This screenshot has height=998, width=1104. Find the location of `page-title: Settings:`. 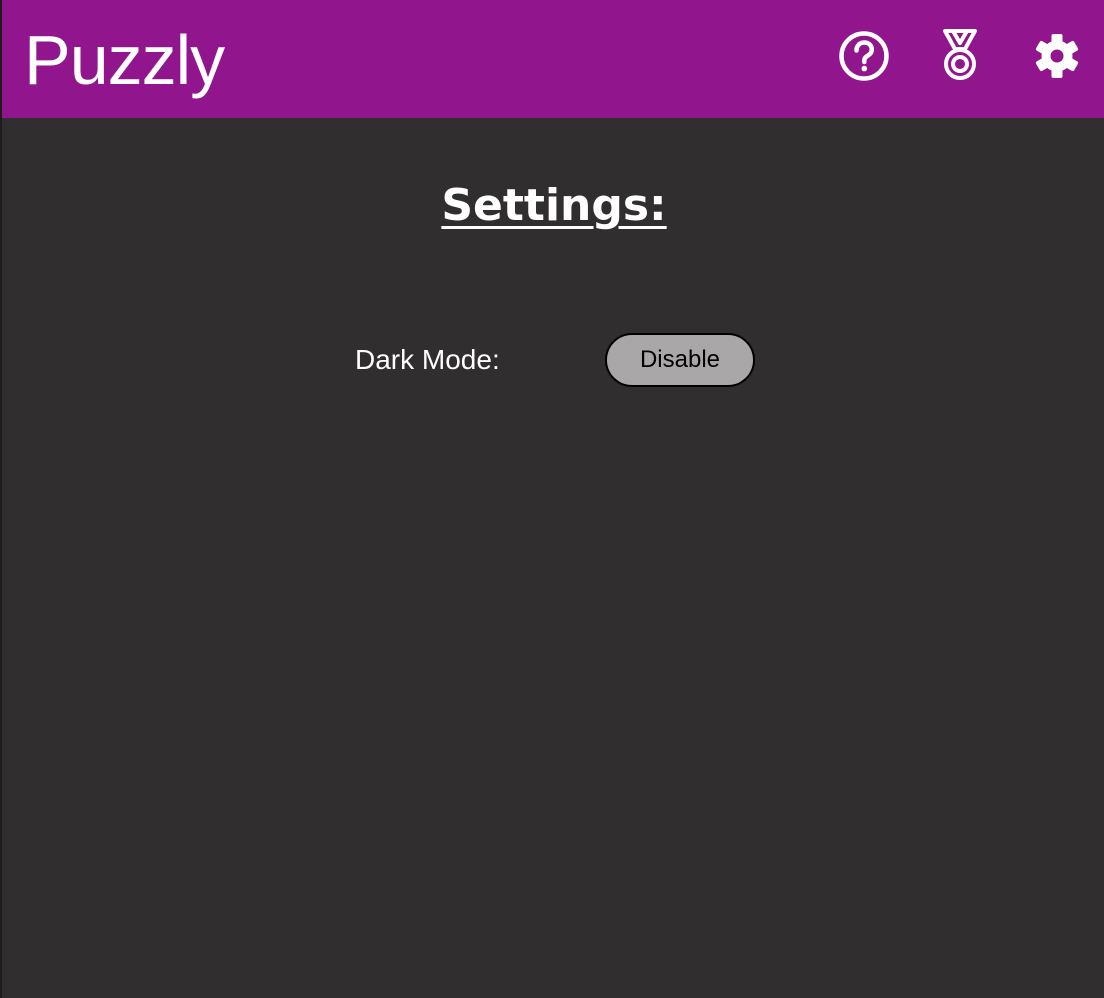

page-title: Settings: is located at coordinates (553, 206).